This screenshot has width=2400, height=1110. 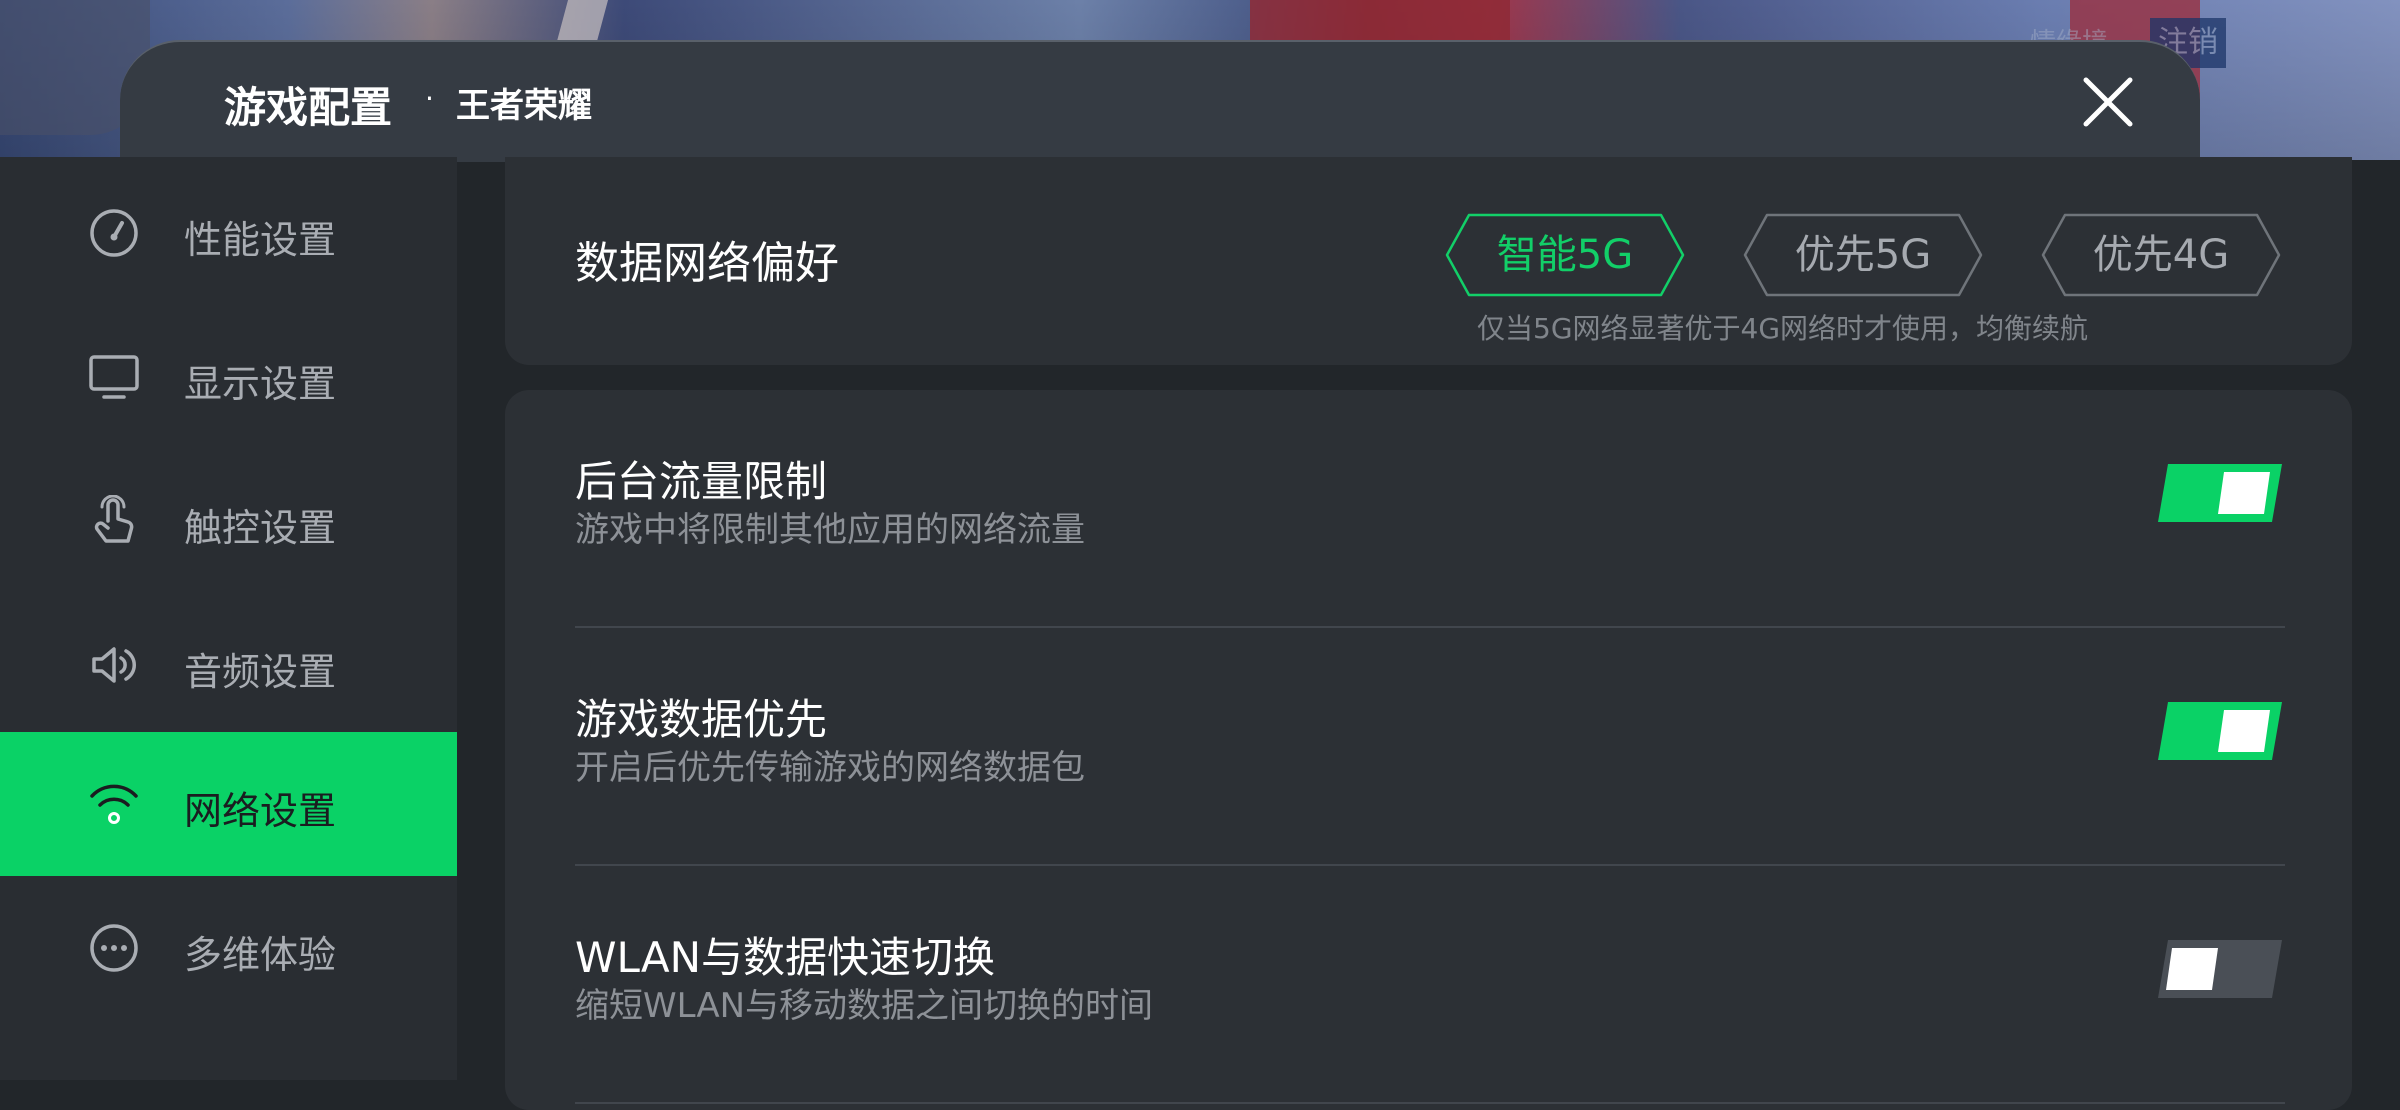 I want to click on page-title: 游戏配置, so click(x=308, y=107).